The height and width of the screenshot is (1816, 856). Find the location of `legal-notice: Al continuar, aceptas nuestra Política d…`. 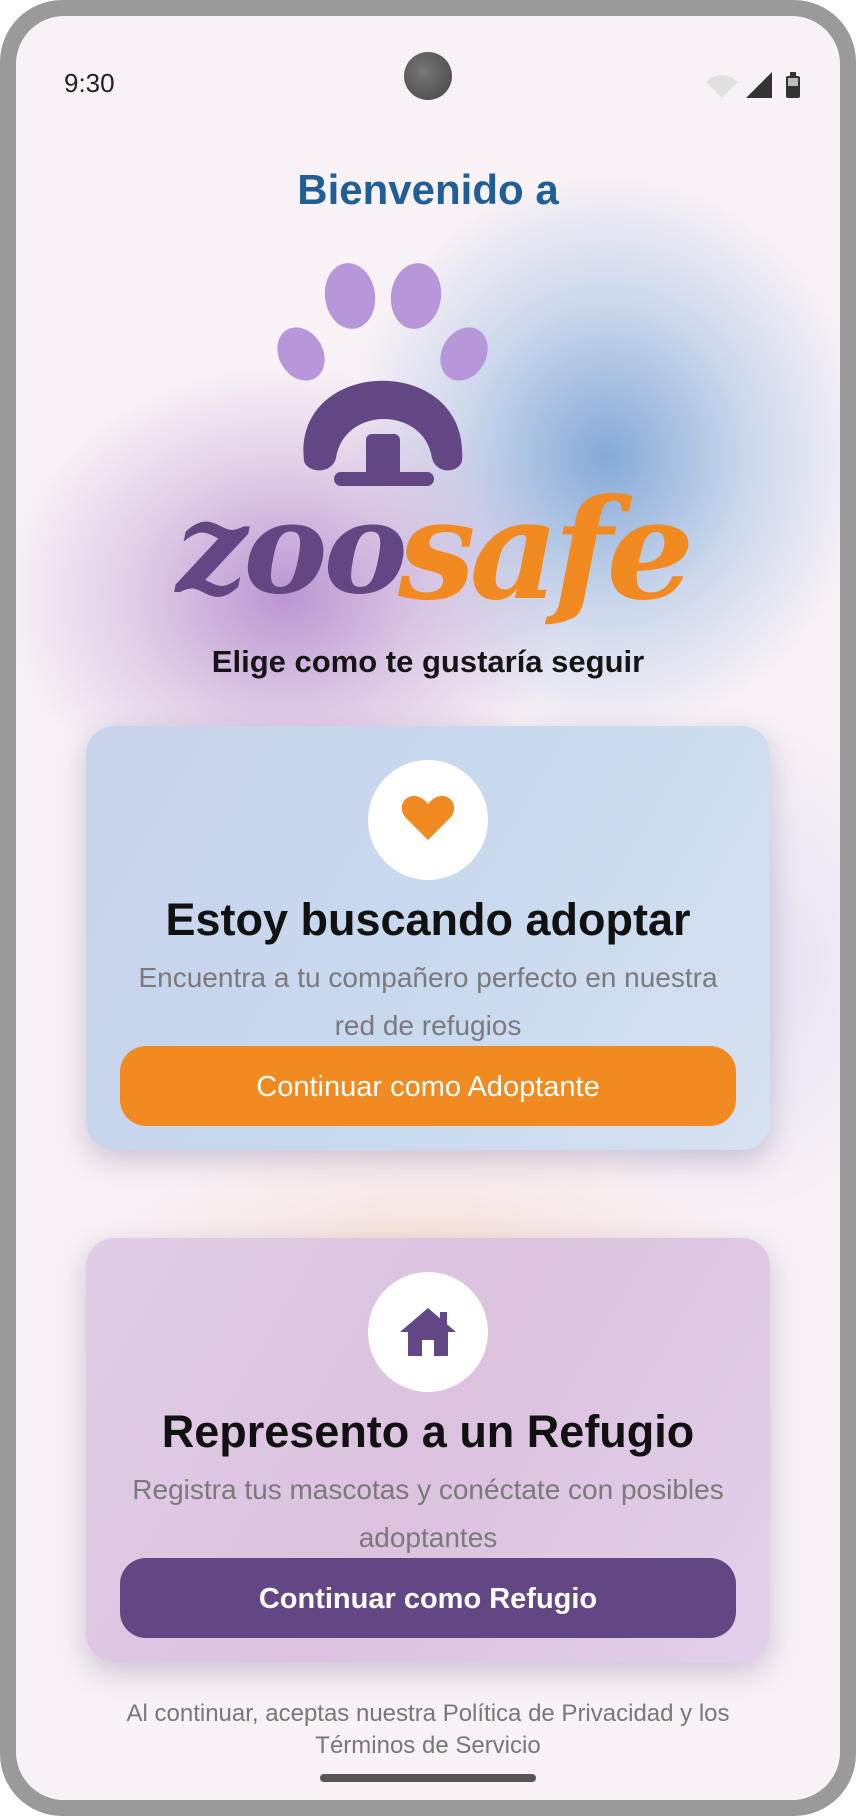

legal-notice: Al continuar, aceptas nuestra Política d… is located at coordinates (428, 1730).